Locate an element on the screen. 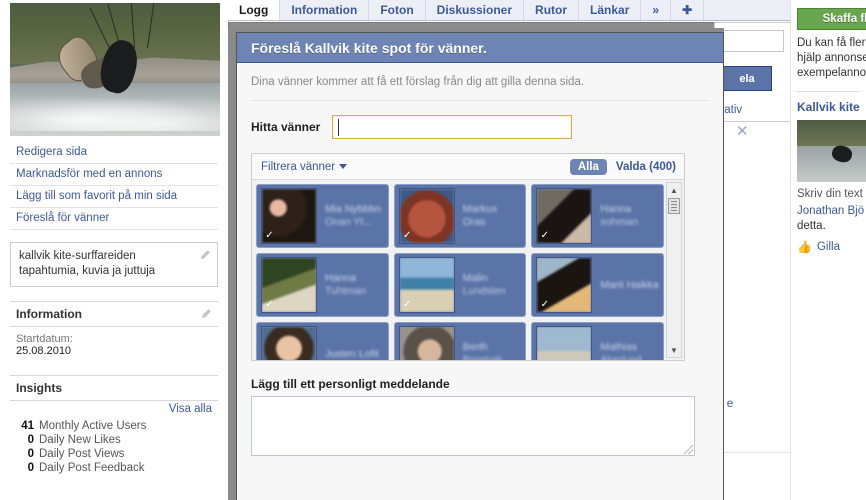 The width and height of the screenshot is (866, 500). friend-tile: ✓ Hanna Tuhtman is located at coordinates (322, 285).